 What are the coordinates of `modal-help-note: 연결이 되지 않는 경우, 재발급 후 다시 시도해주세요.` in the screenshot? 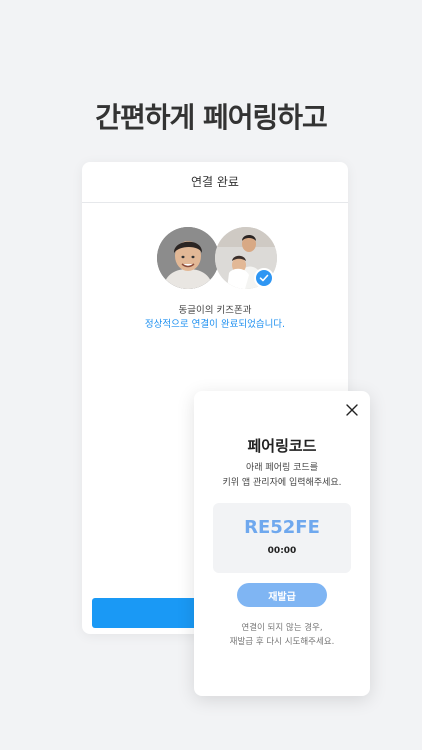 It's located at (282, 635).